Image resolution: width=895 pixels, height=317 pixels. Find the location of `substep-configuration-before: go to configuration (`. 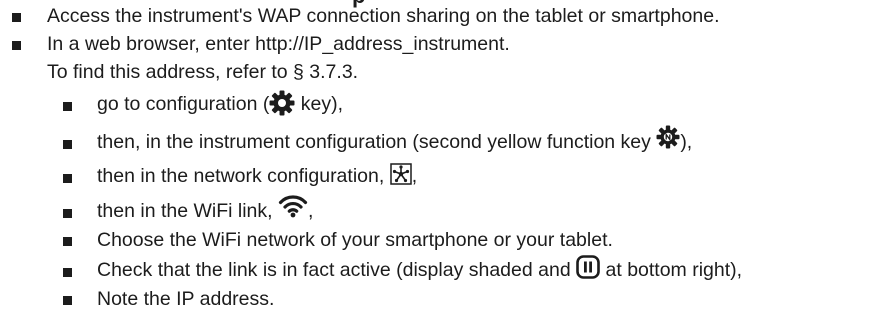

substep-configuration-before: go to configuration ( is located at coordinates (183, 104).